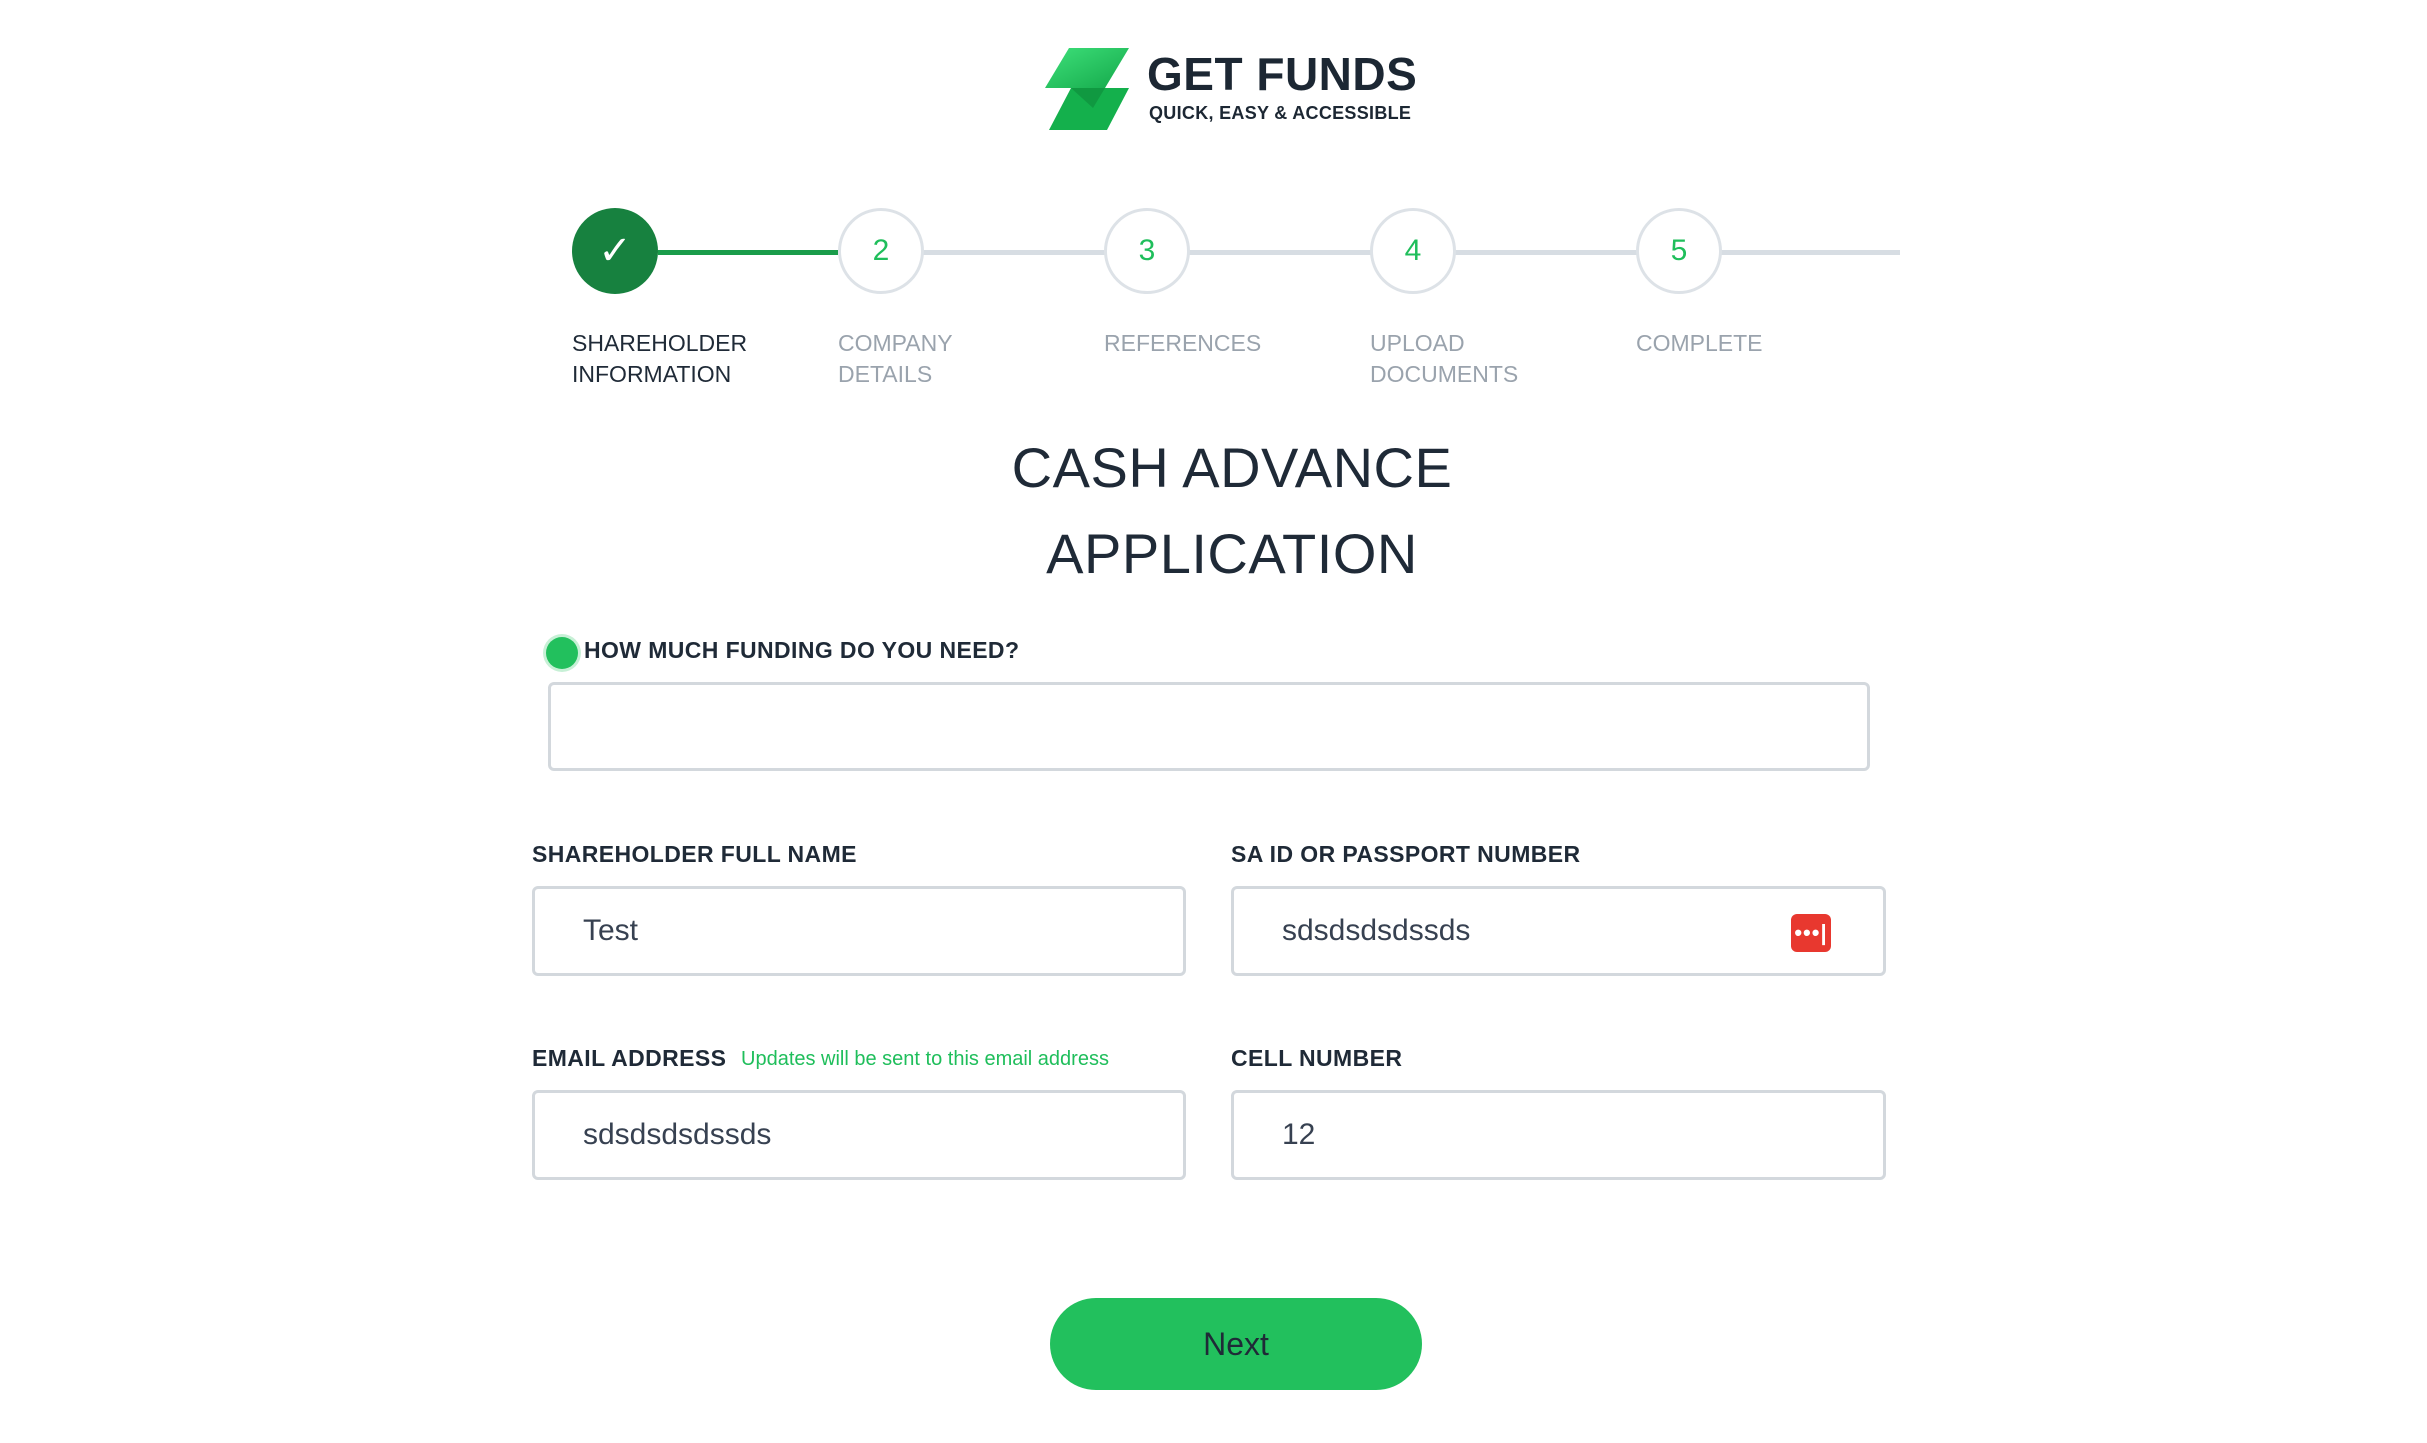 This screenshot has width=2427, height=1443. Describe the element at coordinates (1558, 1135) in the screenshot. I see `cell-number-input` at that location.